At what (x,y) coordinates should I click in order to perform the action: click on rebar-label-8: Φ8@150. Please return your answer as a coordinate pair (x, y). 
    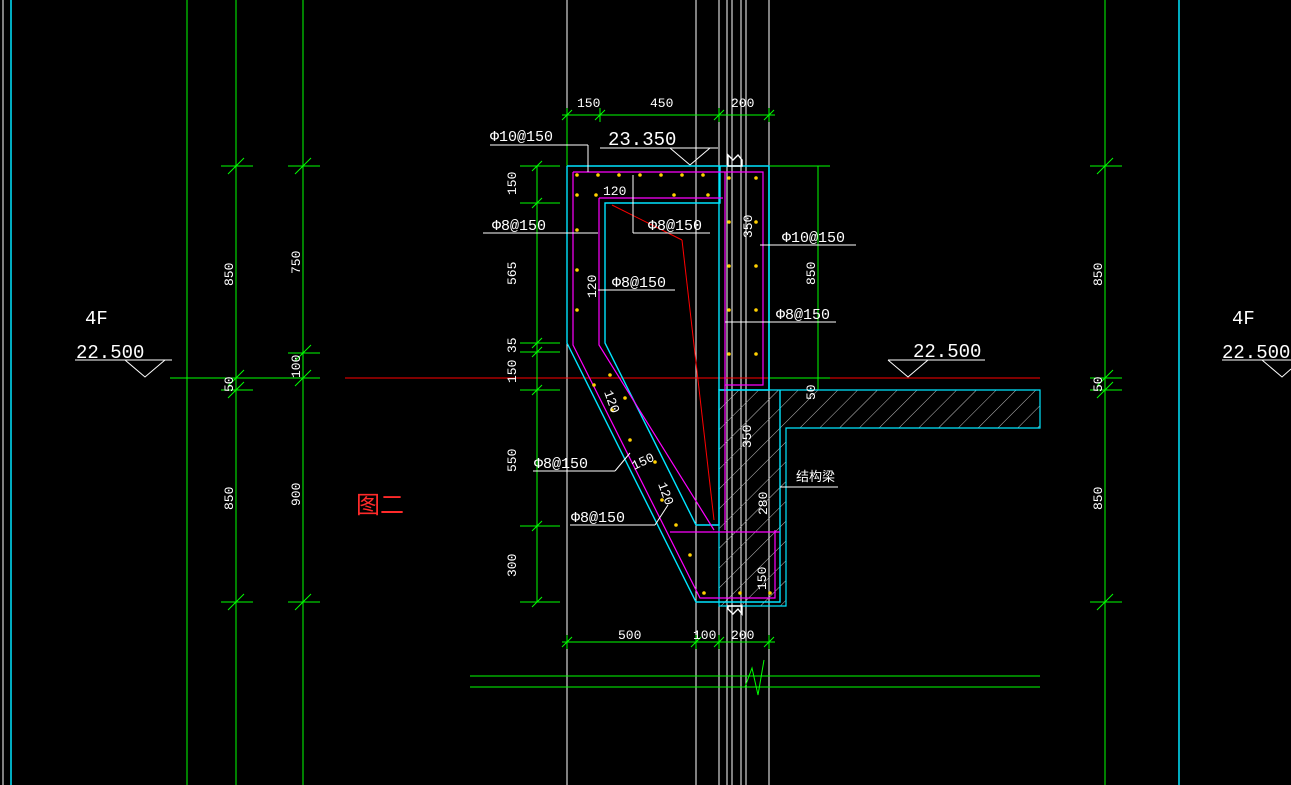
    Looking at the image, I should click on (598, 518).